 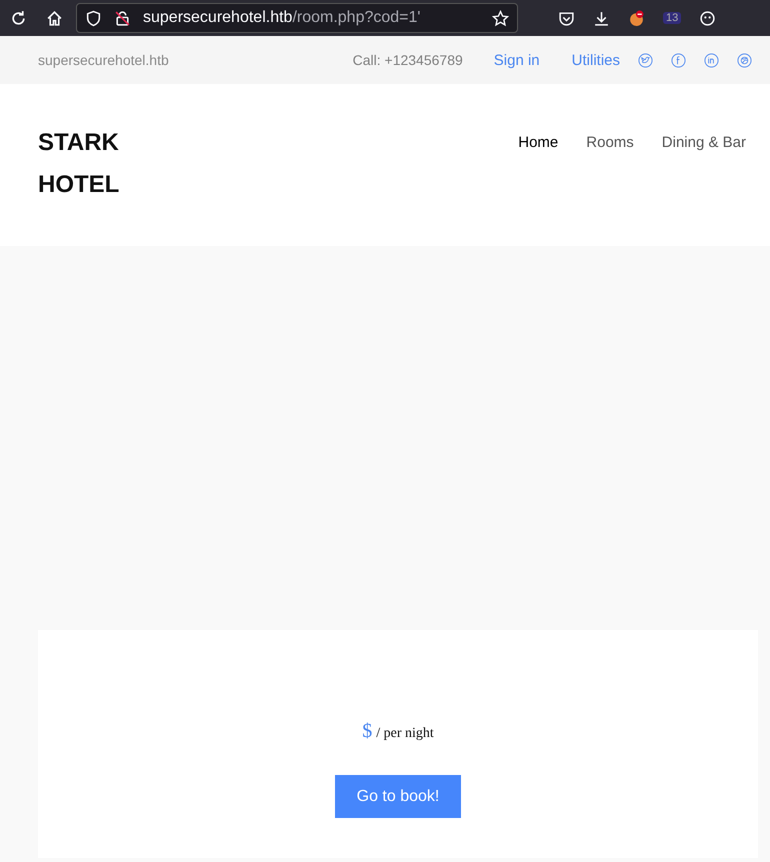 What do you see at coordinates (93, 18) in the screenshot?
I see `shield-icon` at bounding box center [93, 18].